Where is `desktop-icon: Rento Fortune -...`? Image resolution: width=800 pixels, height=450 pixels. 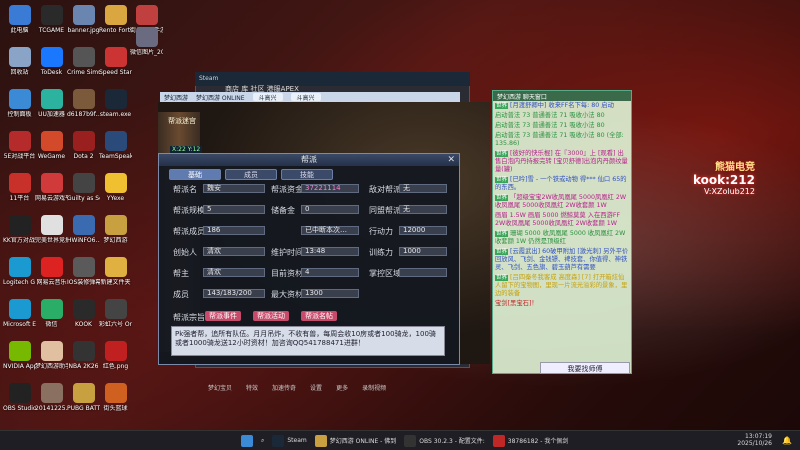 desktop-icon: Rento Fortune -... is located at coordinates (115, 19).